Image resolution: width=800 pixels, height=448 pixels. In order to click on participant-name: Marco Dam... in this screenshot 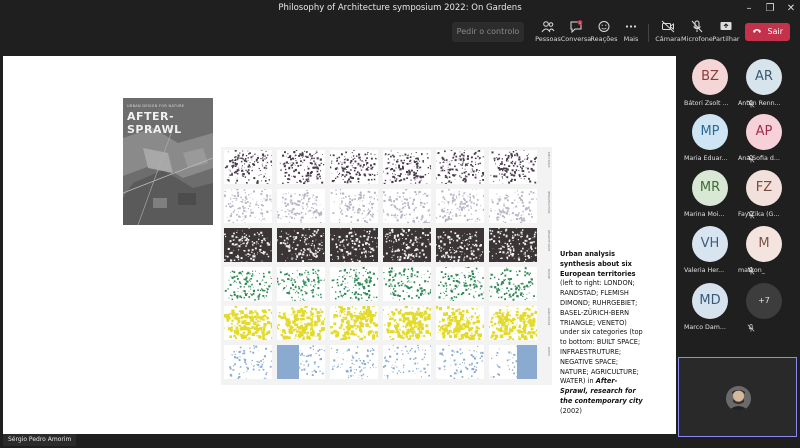, I will do `click(705, 327)`.